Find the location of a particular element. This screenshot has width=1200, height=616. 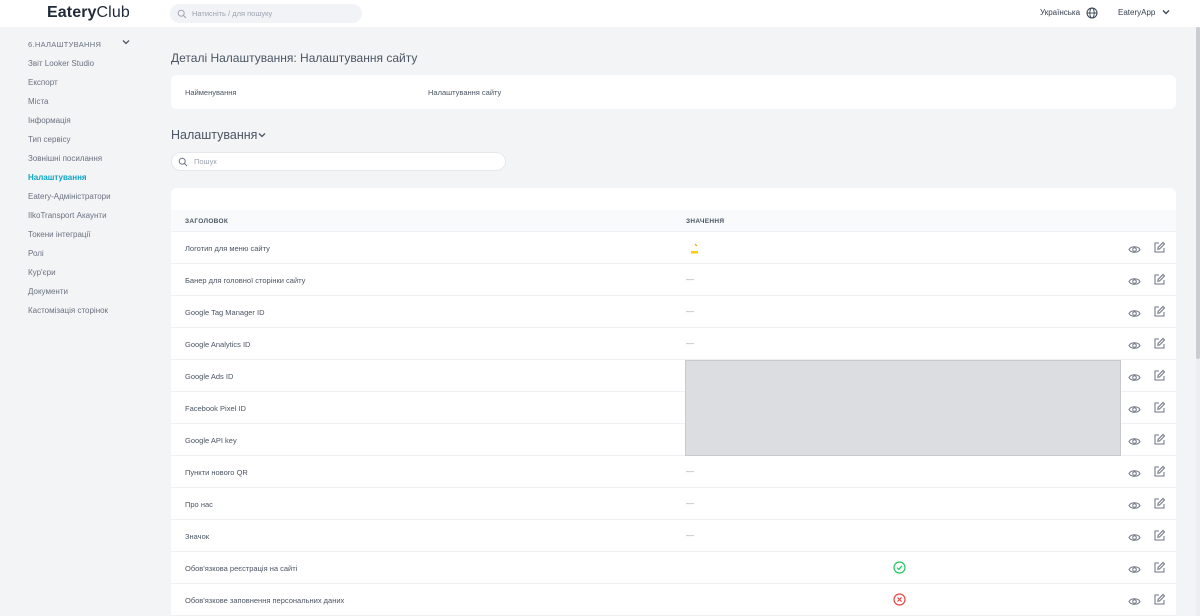

sidebar-item: Міста is located at coordinates (38, 101).